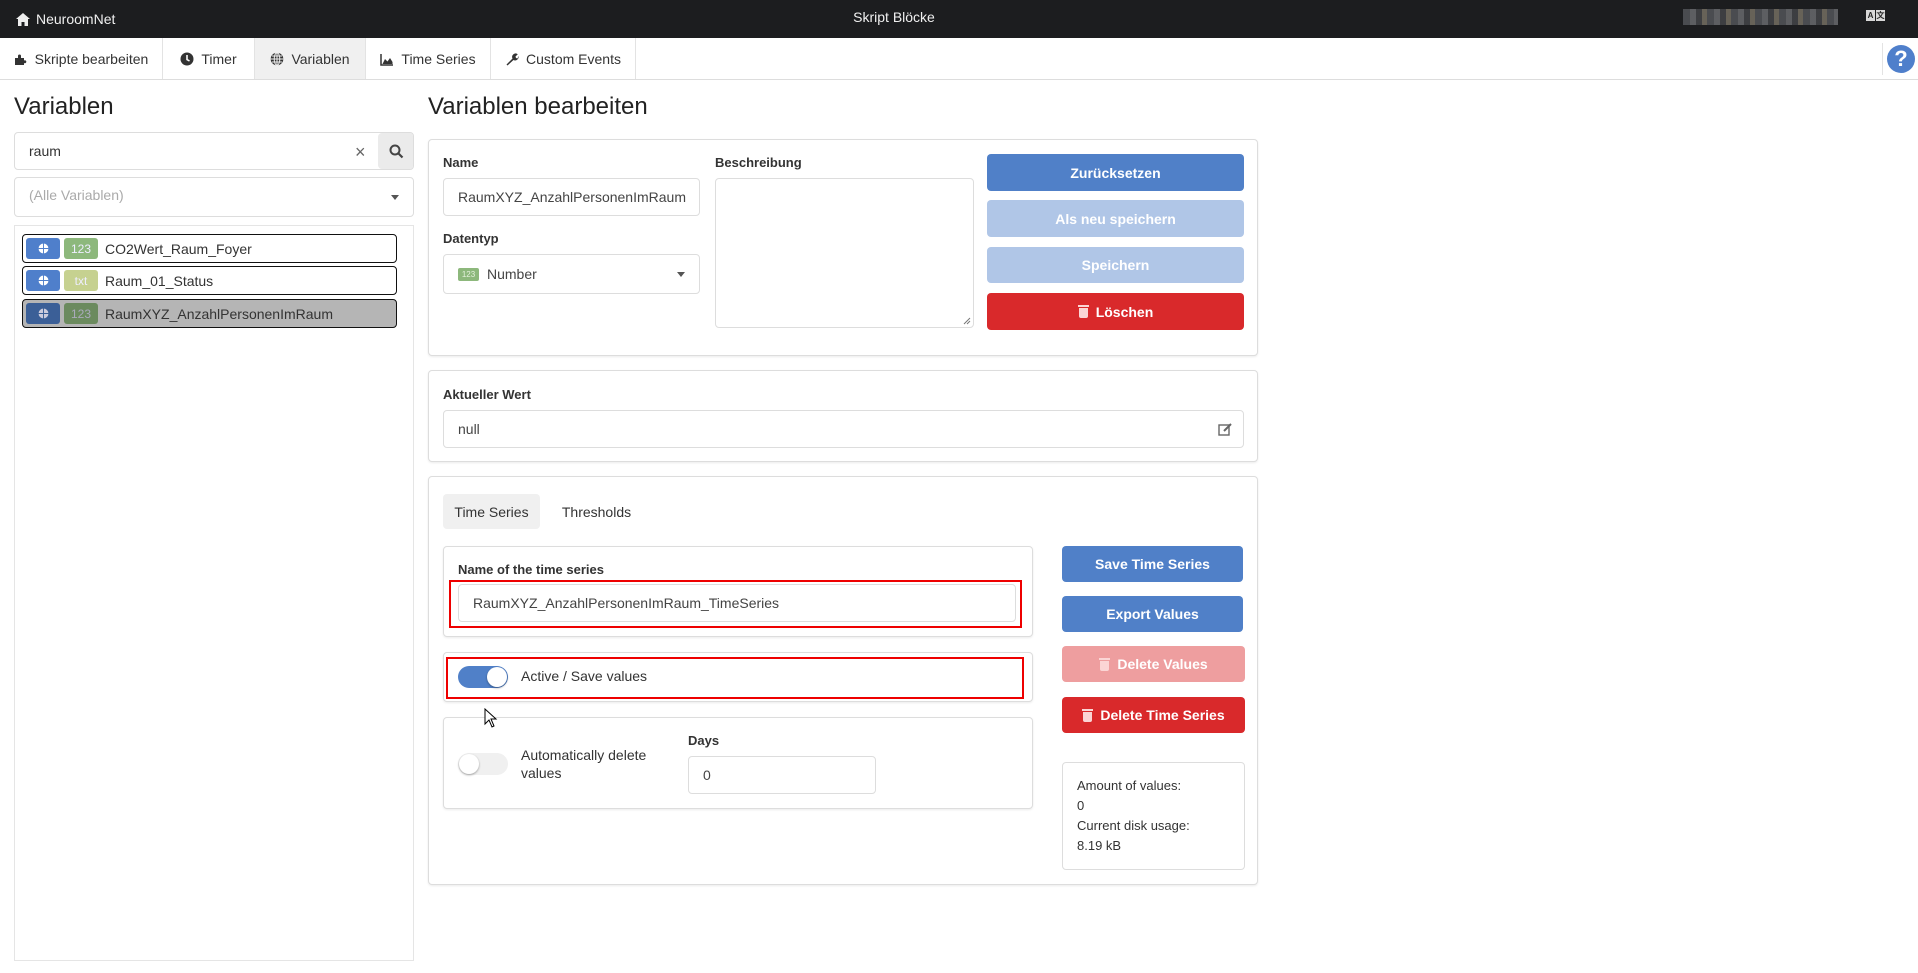  What do you see at coordinates (1124, 311) in the screenshot?
I see `delete-label: Löschen` at bounding box center [1124, 311].